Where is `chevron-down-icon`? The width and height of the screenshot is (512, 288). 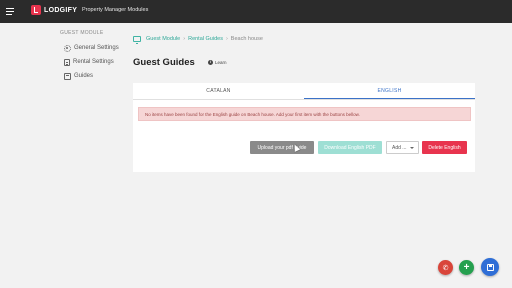
chevron-down-icon is located at coordinates (412, 148).